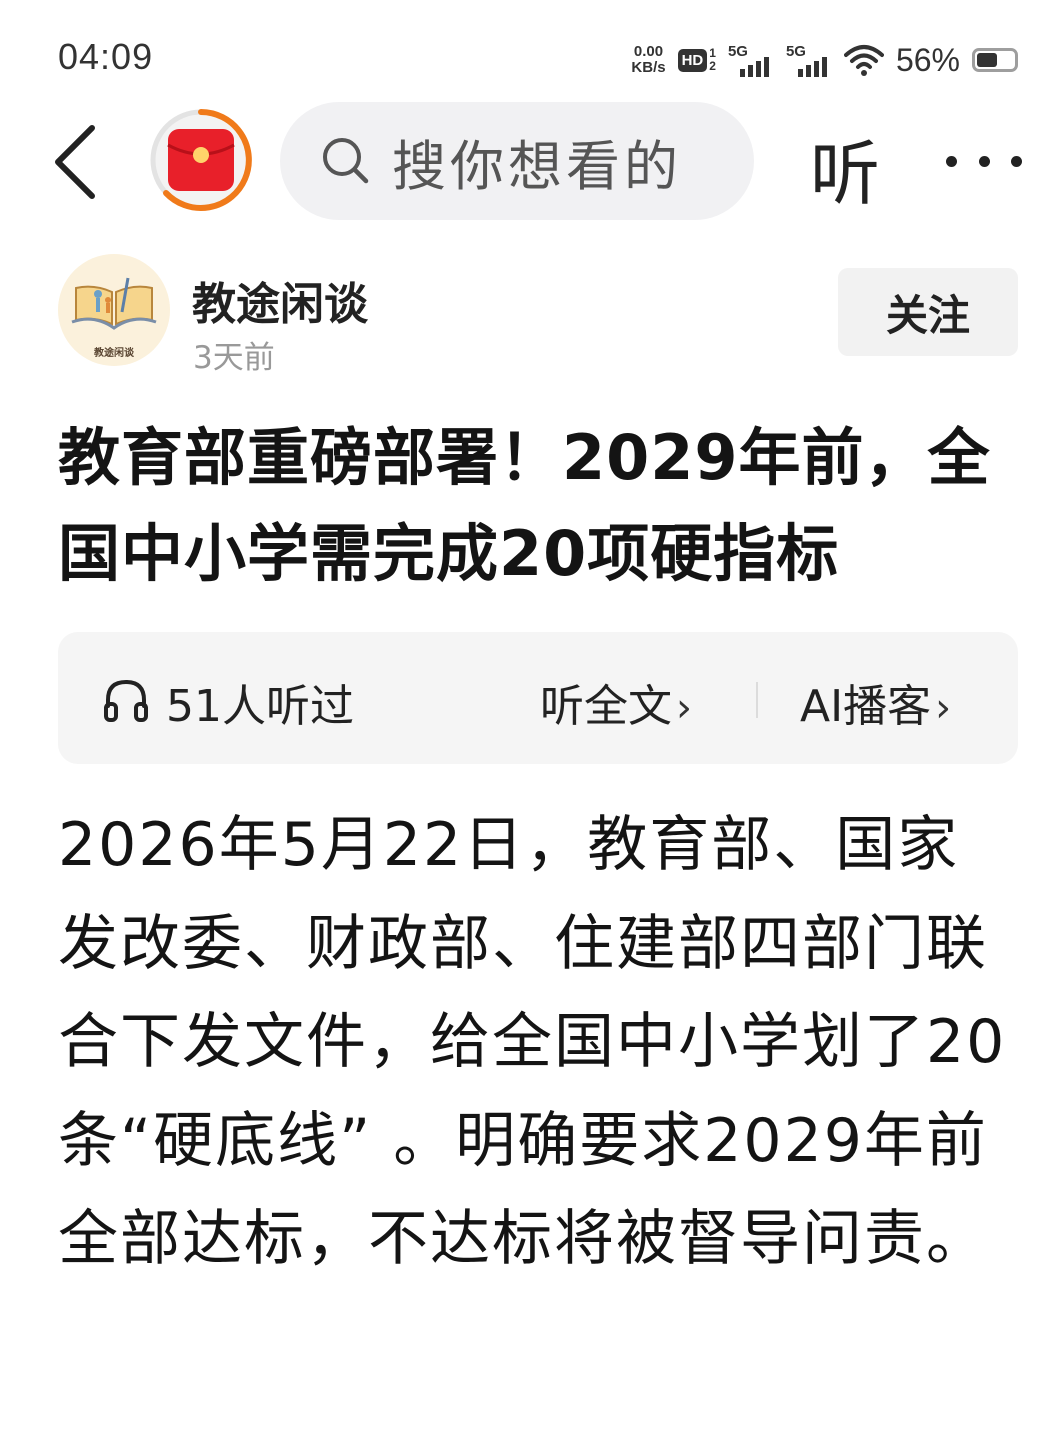 This screenshot has width=1060, height=1440. Describe the element at coordinates (606, 706) in the screenshot. I see `listen-full-label: 听全文` at that location.